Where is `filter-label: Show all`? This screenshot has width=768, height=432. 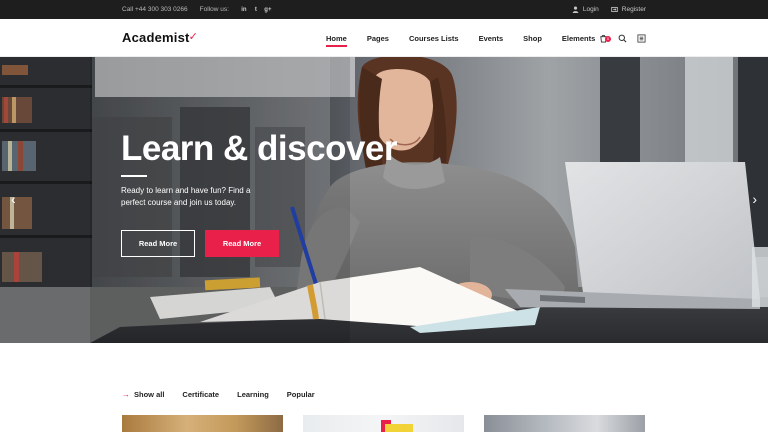 filter-label: Show all is located at coordinates (149, 394).